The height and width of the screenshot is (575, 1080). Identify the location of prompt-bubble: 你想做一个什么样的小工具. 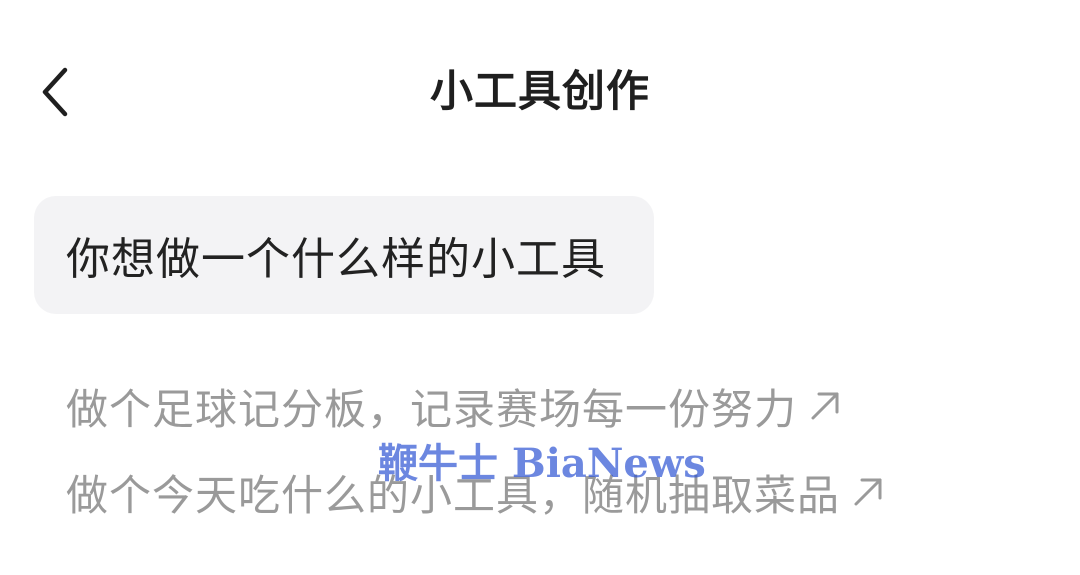
(344, 255).